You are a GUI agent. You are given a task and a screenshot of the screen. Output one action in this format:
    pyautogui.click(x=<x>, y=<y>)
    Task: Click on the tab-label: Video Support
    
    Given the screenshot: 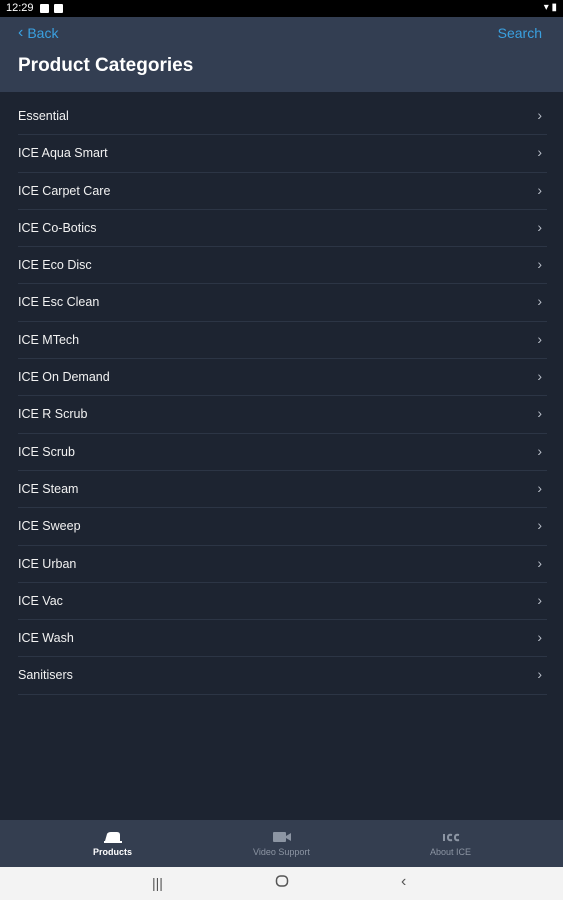 What is the action you would take?
    pyautogui.click(x=281, y=852)
    